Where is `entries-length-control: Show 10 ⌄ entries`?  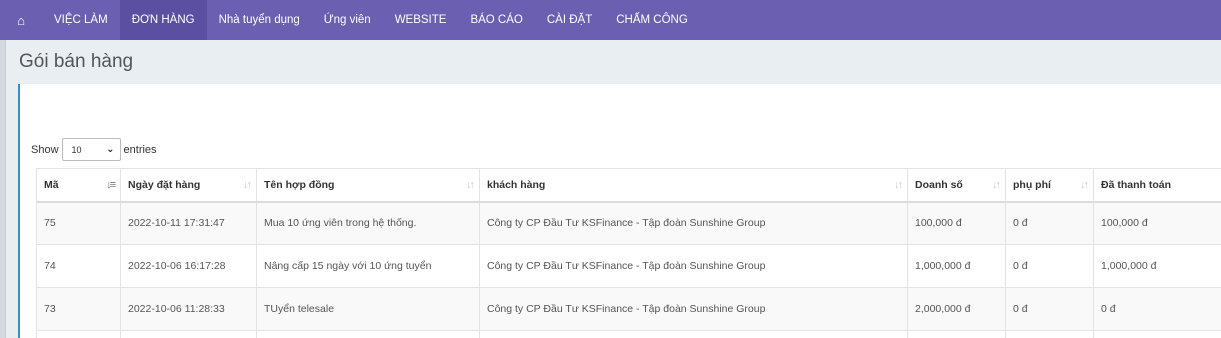 entries-length-control: Show 10 ⌄ entries is located at coordinates (94, 149).